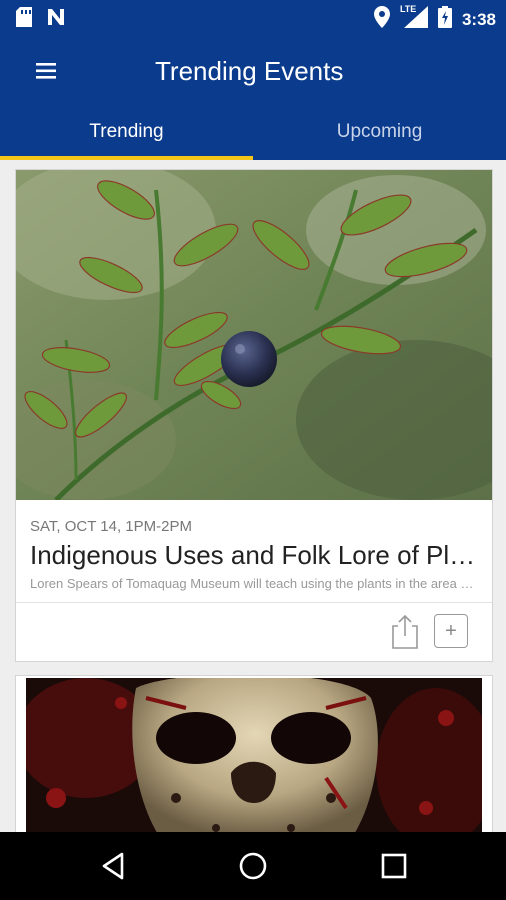 Image resolution: width=506 pixels, height=900 pixels. What do you see at coordinates (24, 19) in the screenshot?
I see `sd-card-icon` at bounding box center [24, 19].